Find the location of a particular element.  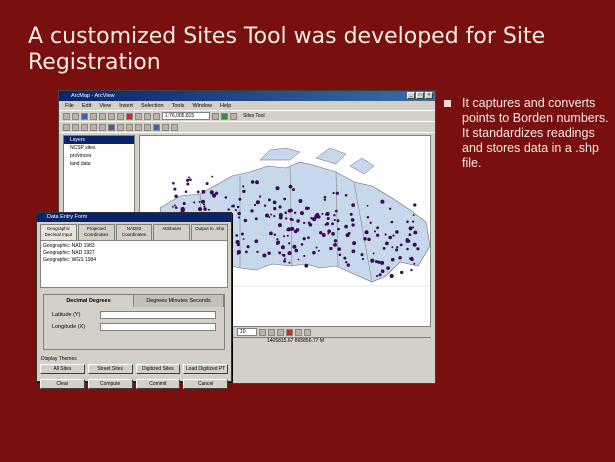

window-titlebar: ArcMap - ArcView is located at coordinates (247, 96).